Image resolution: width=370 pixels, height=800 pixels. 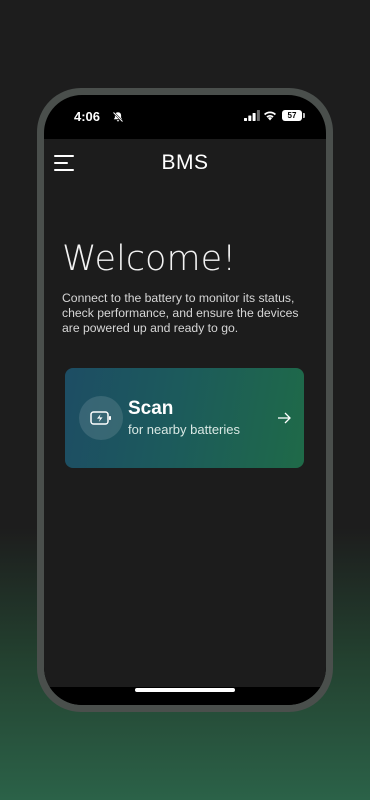 I want to click on scan-title: Scan, so click(x=151, y=408).